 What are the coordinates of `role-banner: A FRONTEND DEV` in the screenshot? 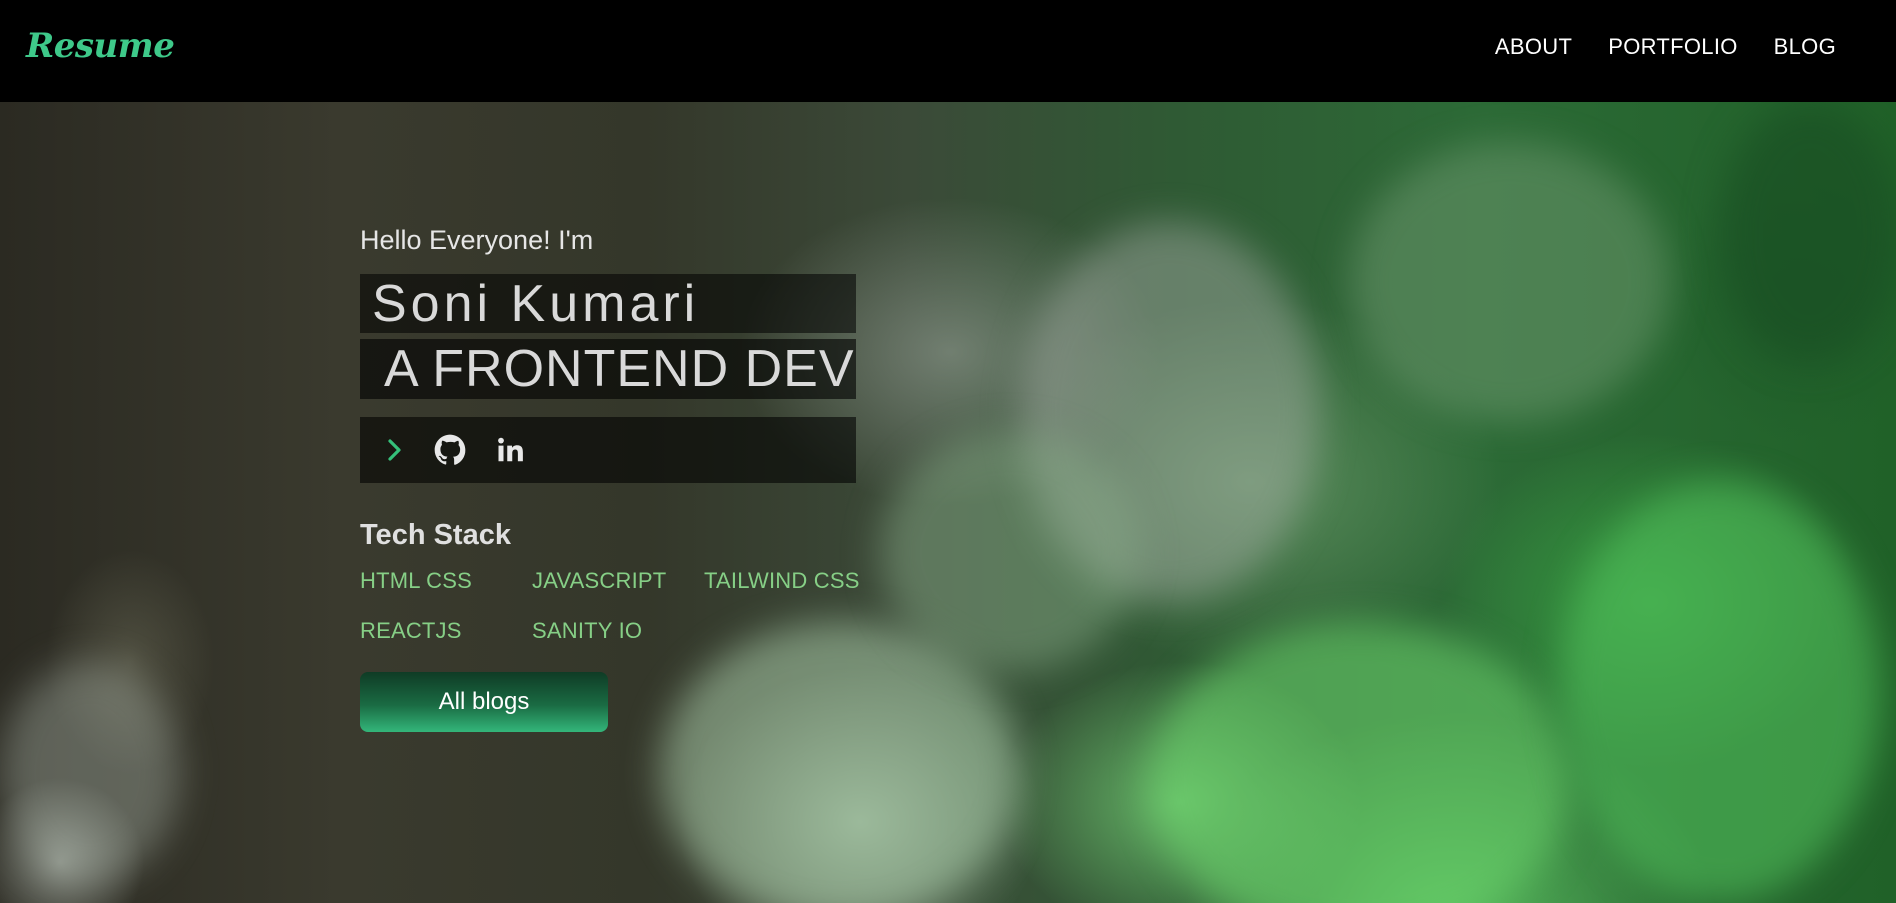 It's located at (608, 369).